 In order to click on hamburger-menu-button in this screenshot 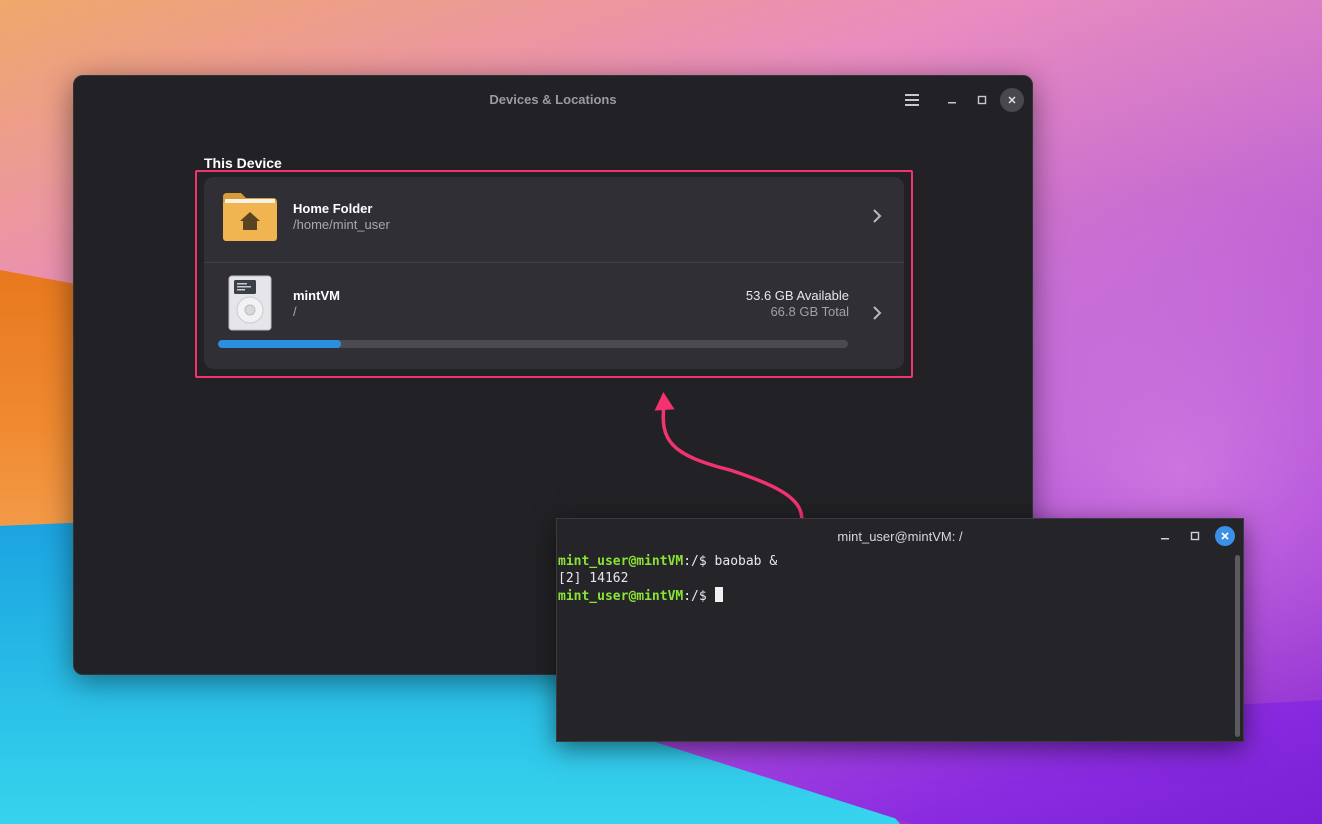, I will do `click(912, 100)`.